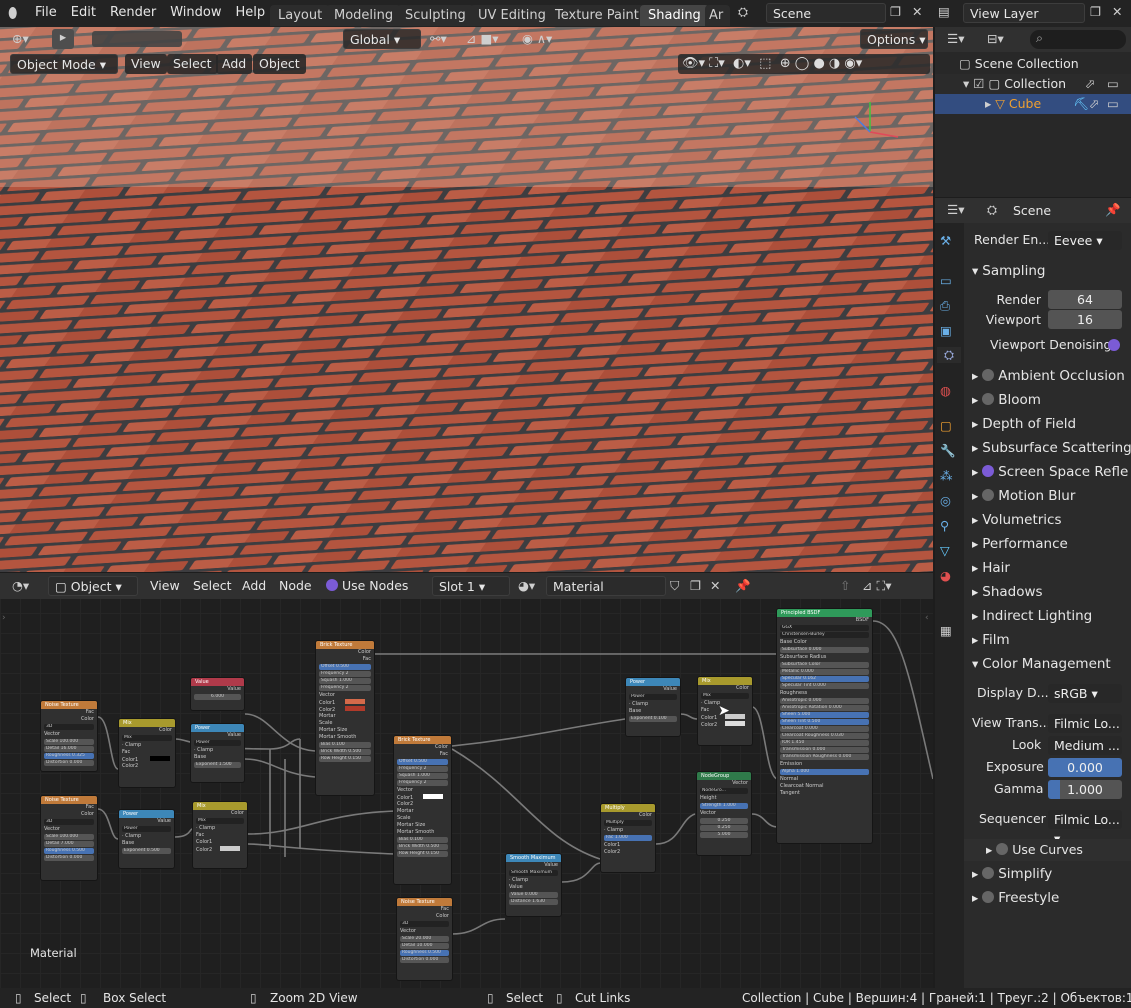  Describe the element at coordinates (195, 12) in the screenshot. I see `menu-window: Window` at that location.